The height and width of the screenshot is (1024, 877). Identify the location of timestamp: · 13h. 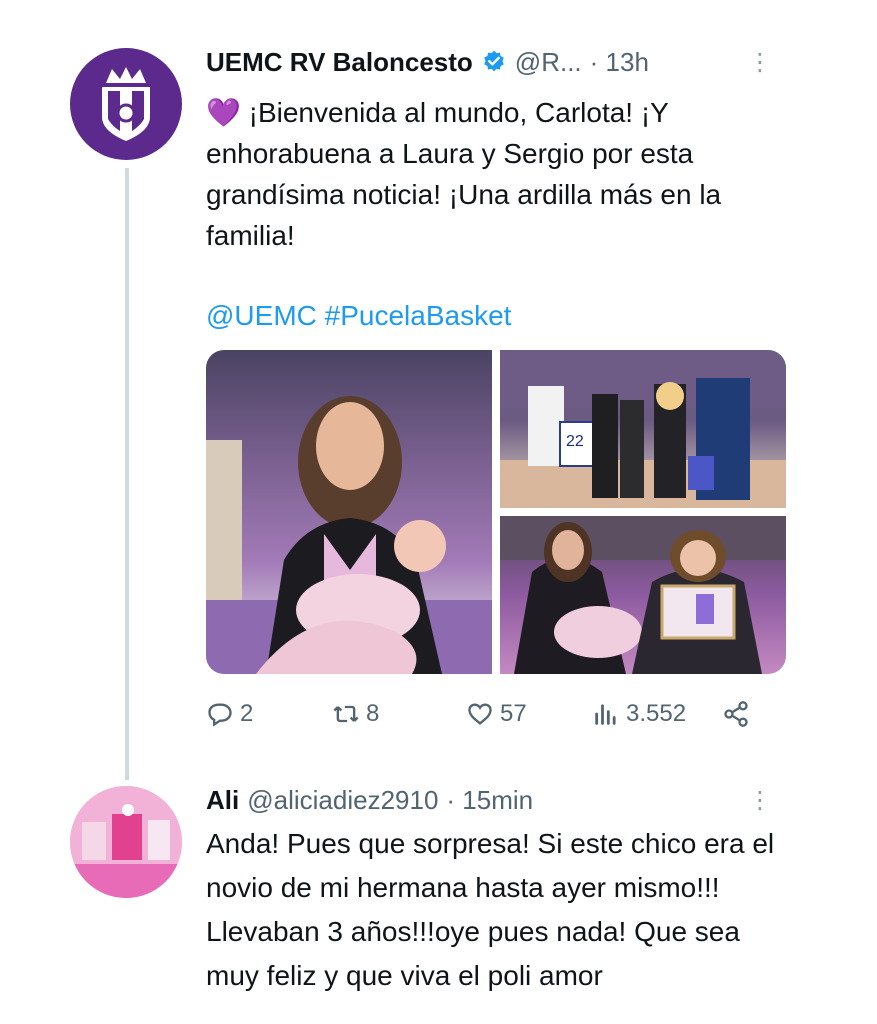
(619, 62).